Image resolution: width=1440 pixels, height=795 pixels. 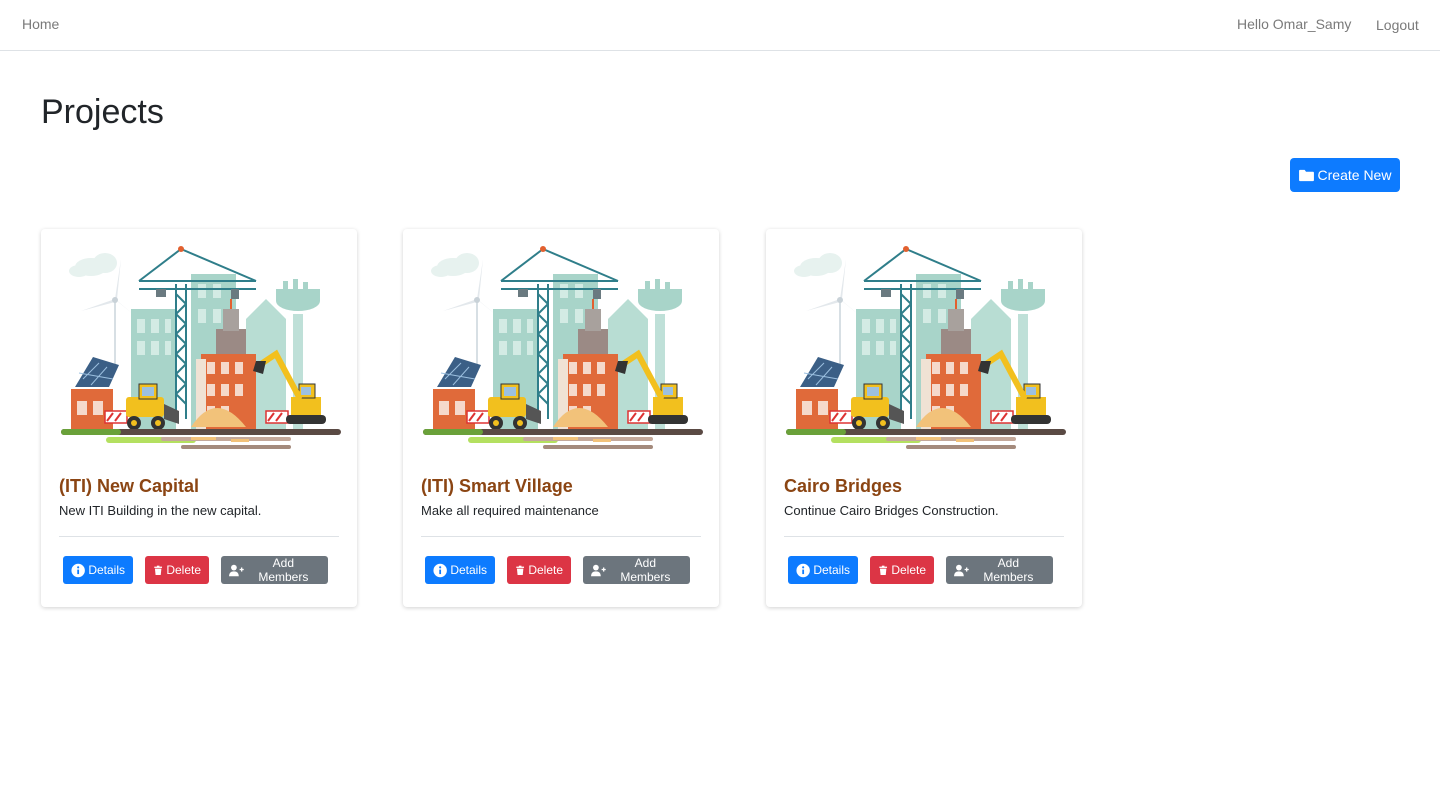 What do you see at coordinates (1306, 175) in the screenshot?
I see `folder-icon` at bounding box center [1306, 175].